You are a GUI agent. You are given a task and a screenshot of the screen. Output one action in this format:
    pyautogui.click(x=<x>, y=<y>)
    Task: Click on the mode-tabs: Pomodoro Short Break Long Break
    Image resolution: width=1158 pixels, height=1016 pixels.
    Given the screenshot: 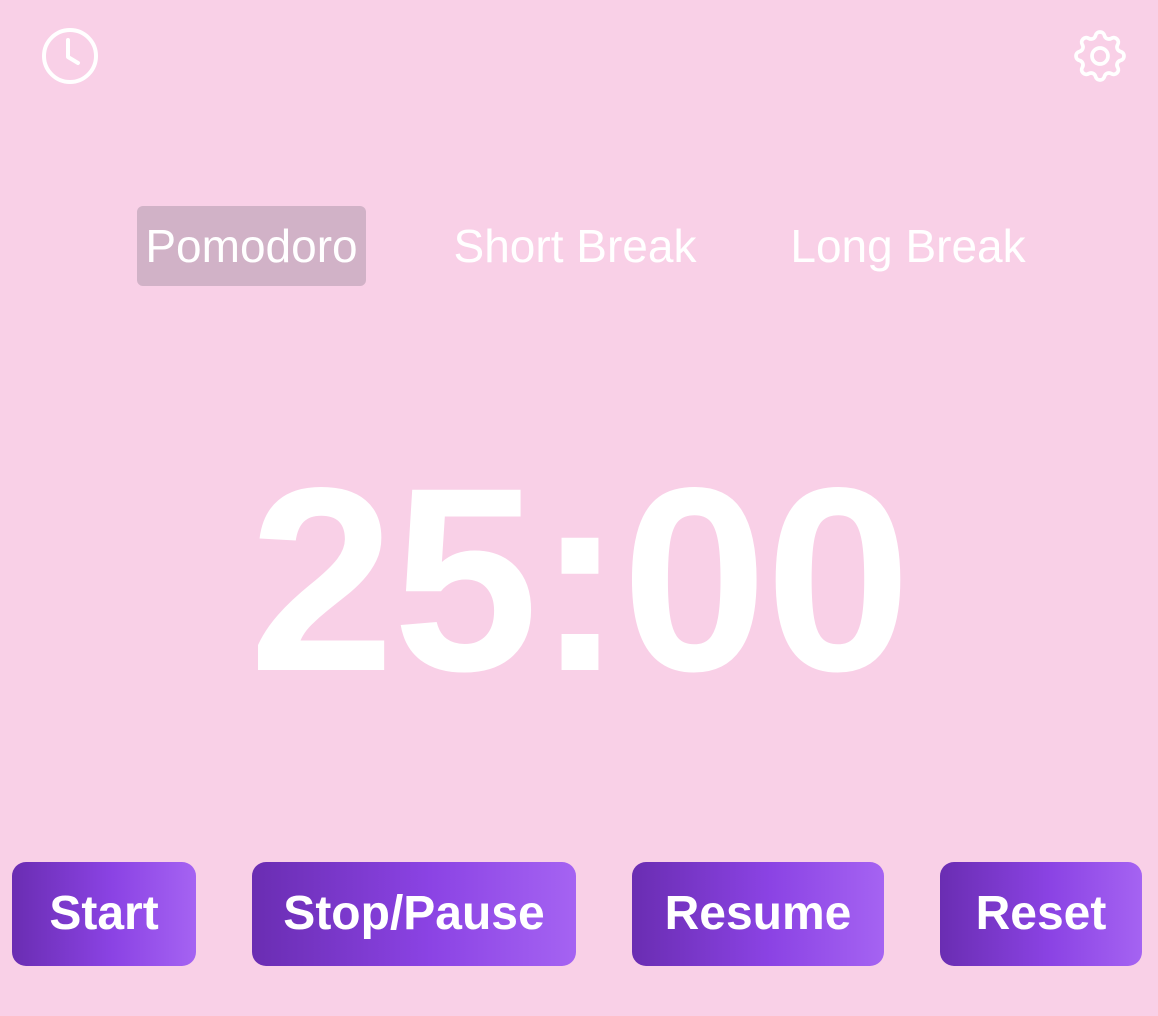 What is the action you would take?
    pyautogui.click(x=579, y=246)
    